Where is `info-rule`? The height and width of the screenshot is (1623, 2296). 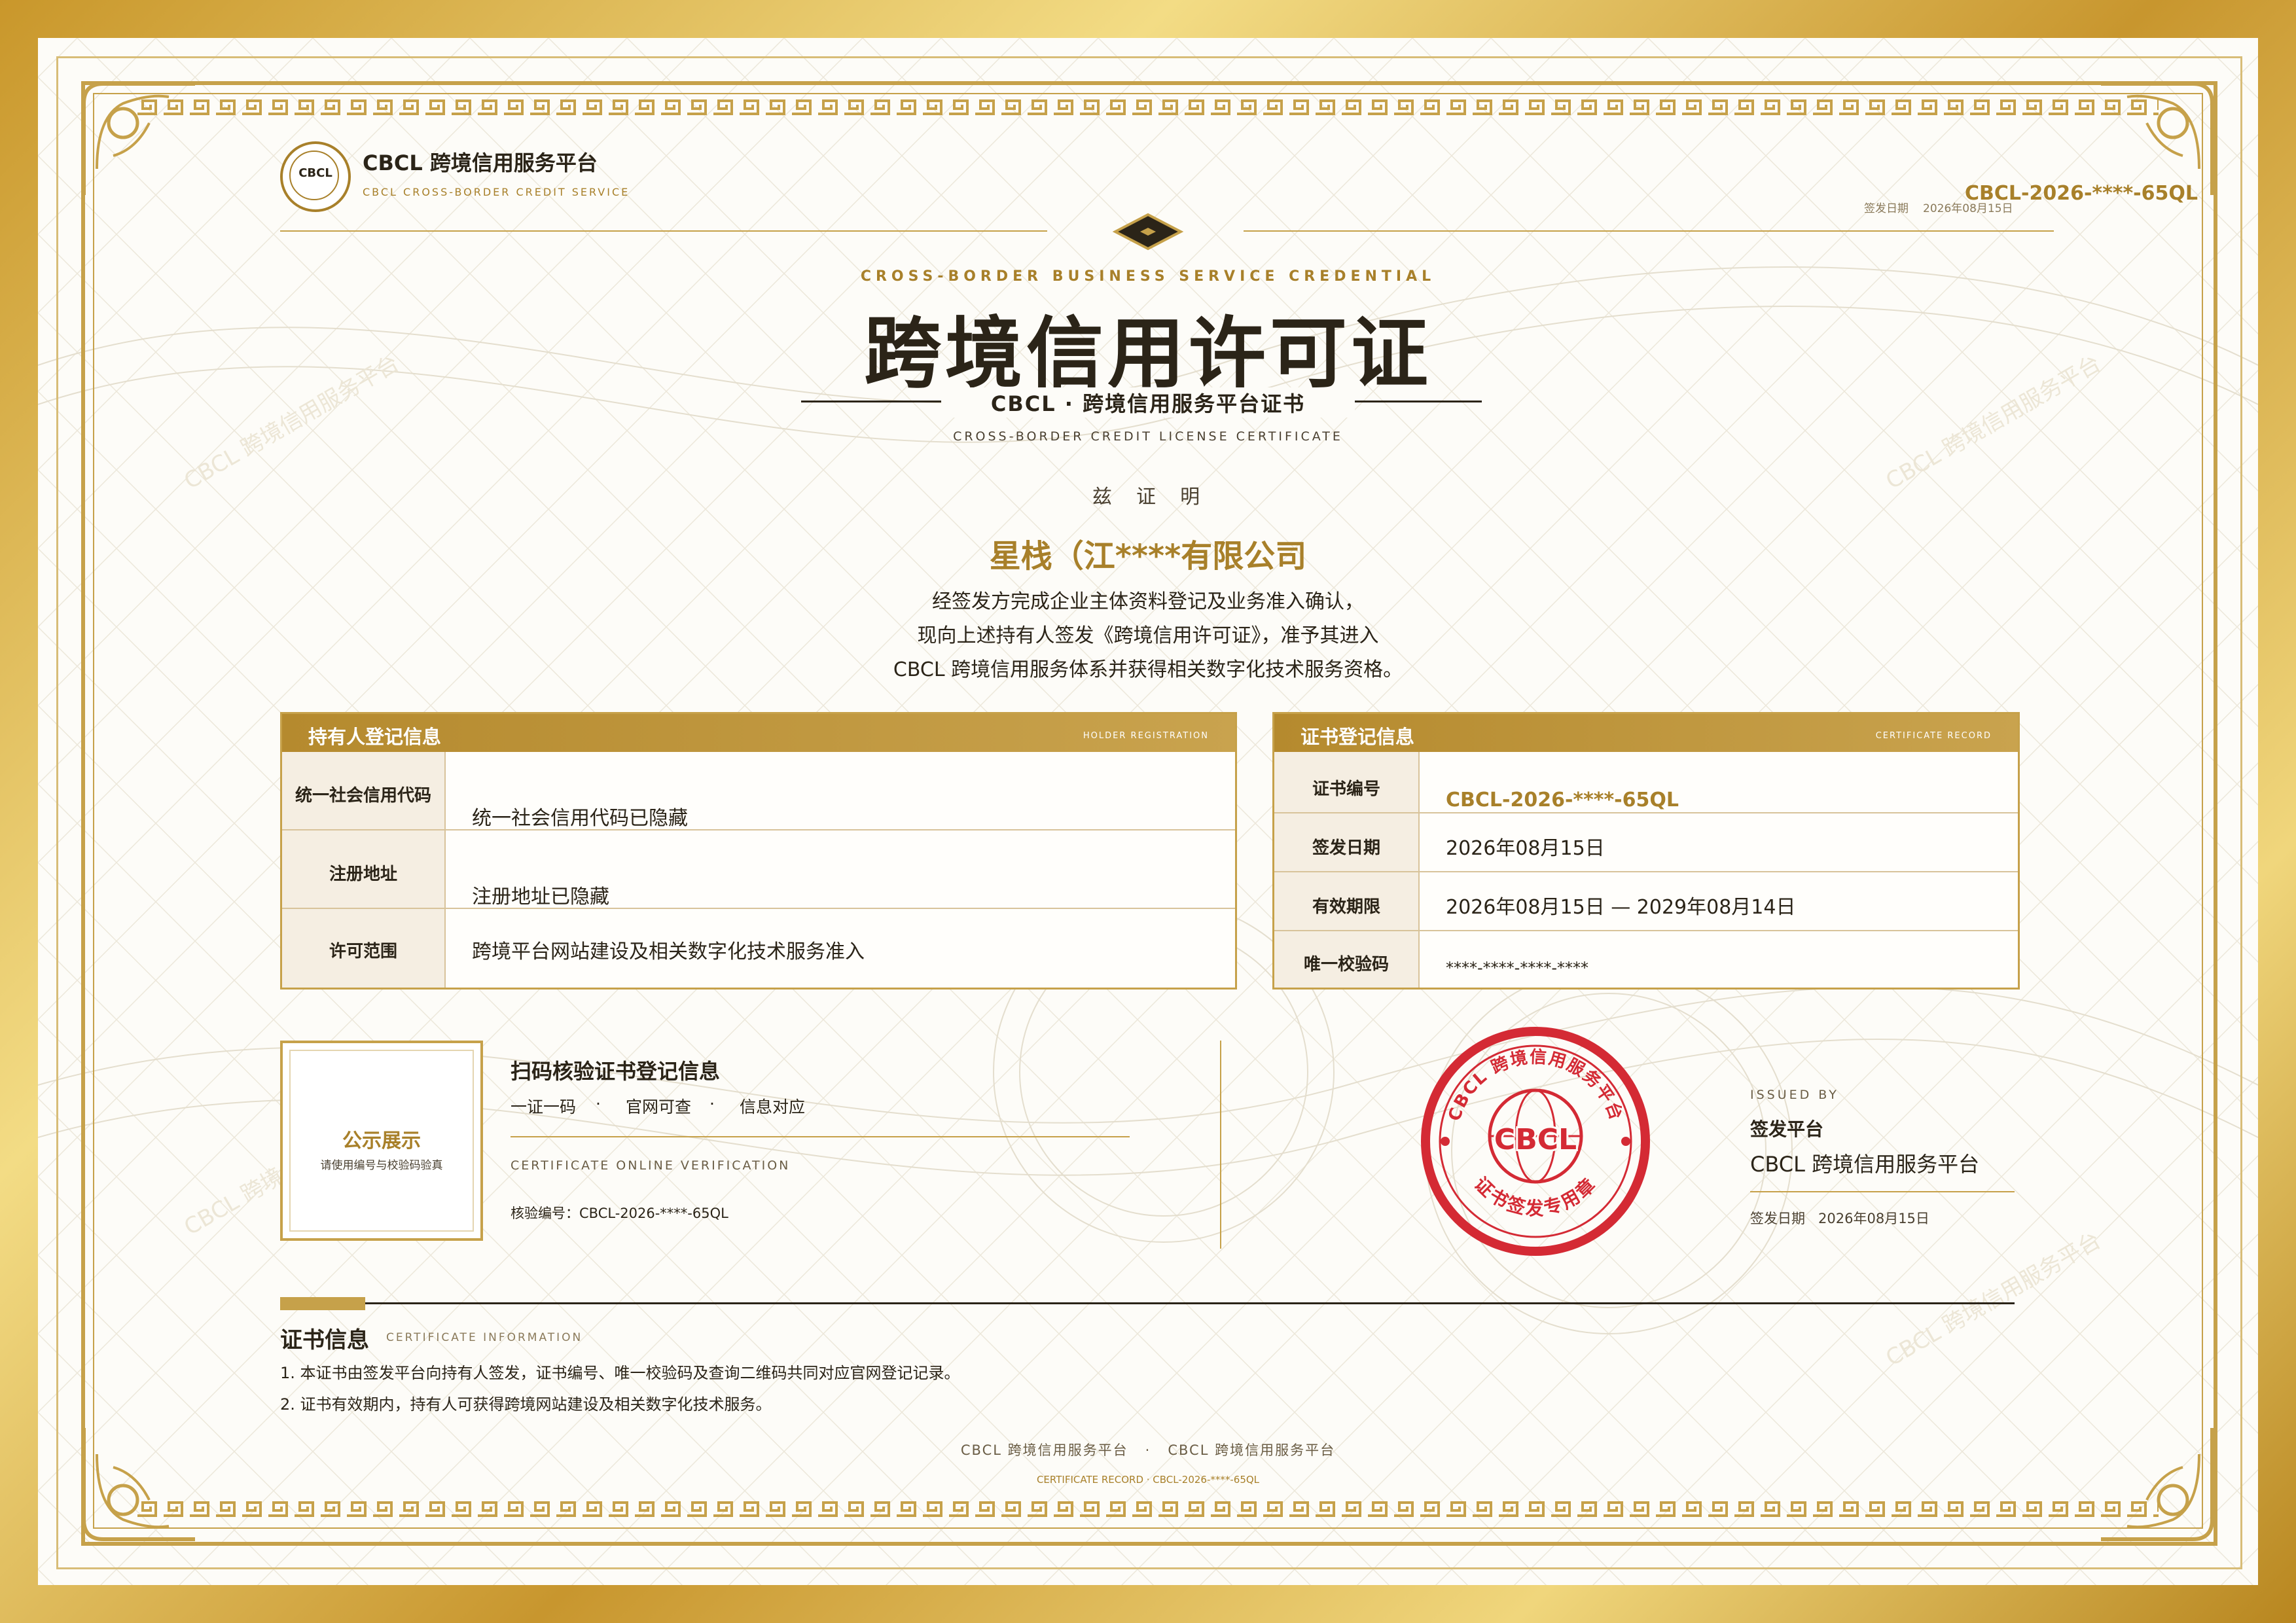 info-rule is located at coordinates (1190, 1303).